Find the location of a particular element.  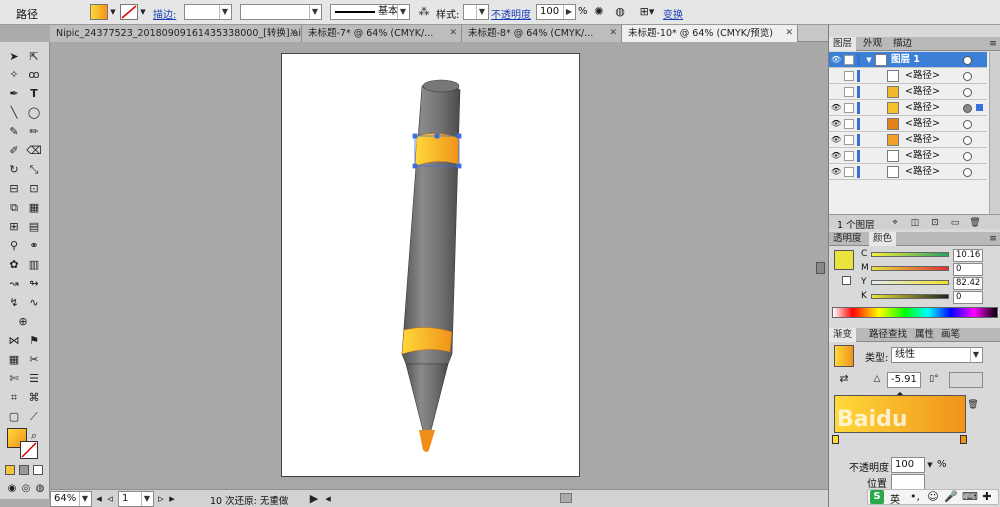

tab-color: 颜色 is located at coordinates (883, 239).